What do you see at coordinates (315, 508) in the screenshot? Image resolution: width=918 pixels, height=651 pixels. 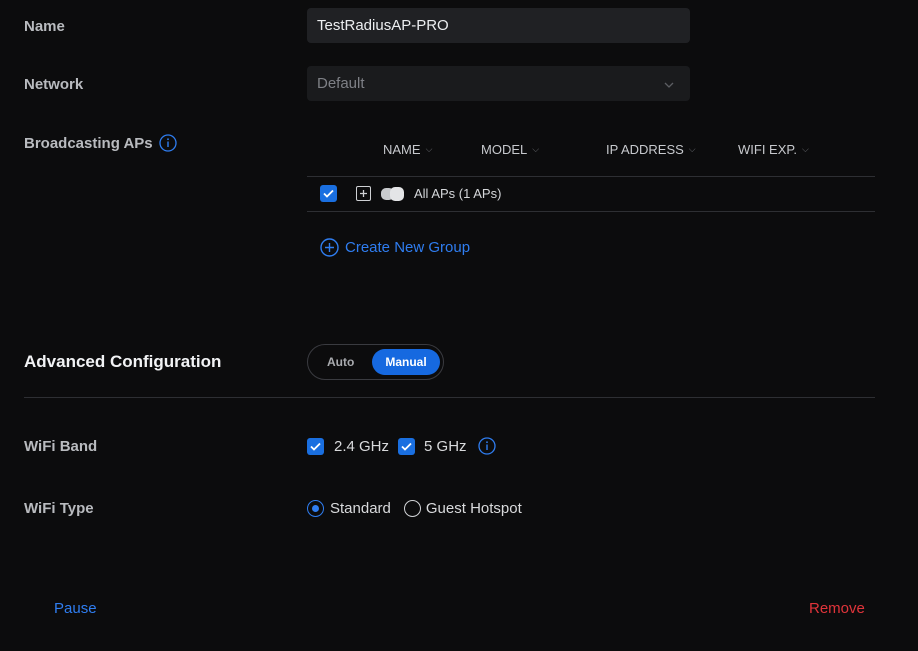 I see `type-standard-radio` at bounding box center [315, 508].